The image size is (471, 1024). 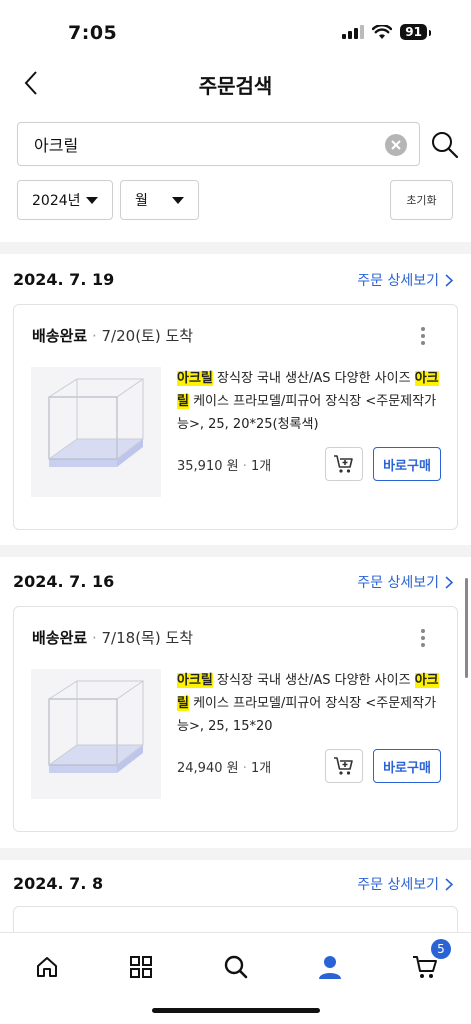 What do you see at coordinates (208, 768) in the screenshot?
I see `price: 24,940 원` at bounding box center [208, 768].